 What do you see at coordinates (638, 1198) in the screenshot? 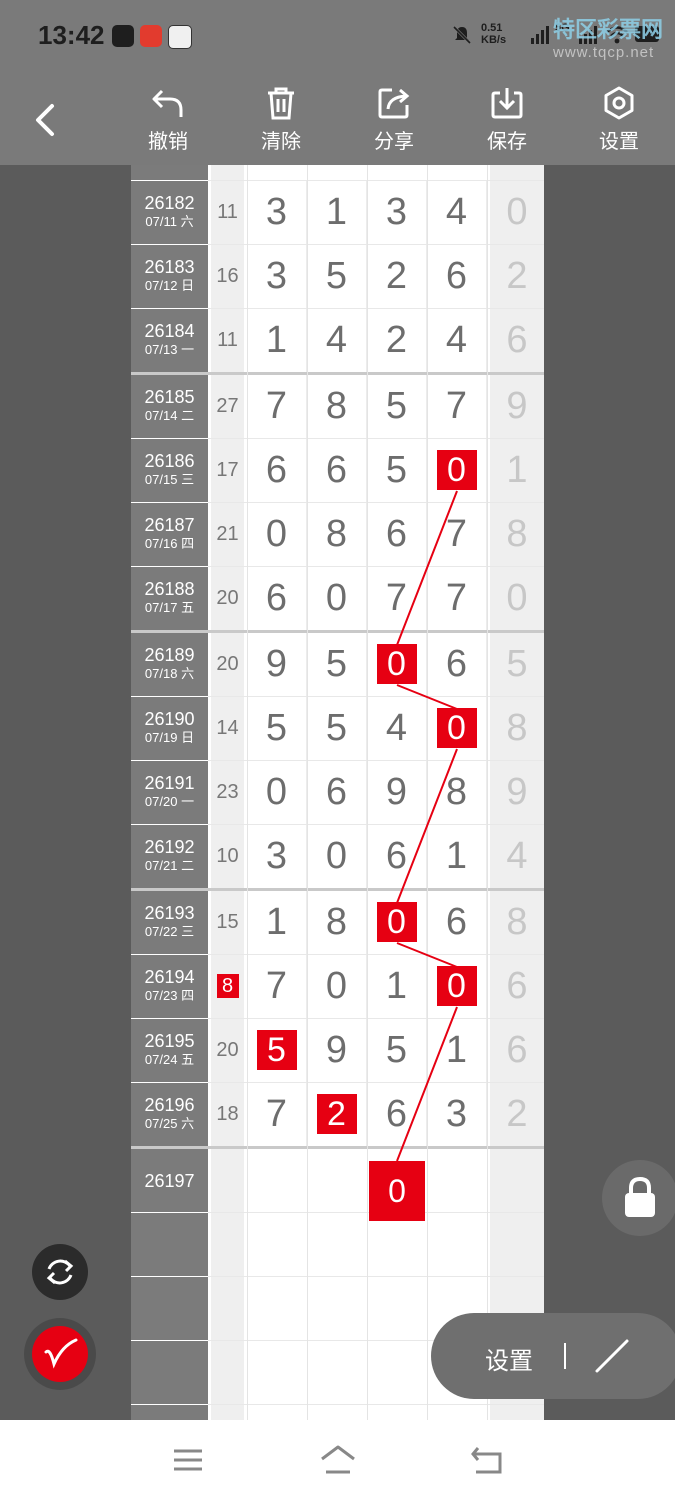
I see `lock-button` at bounding box center [638, 1198].